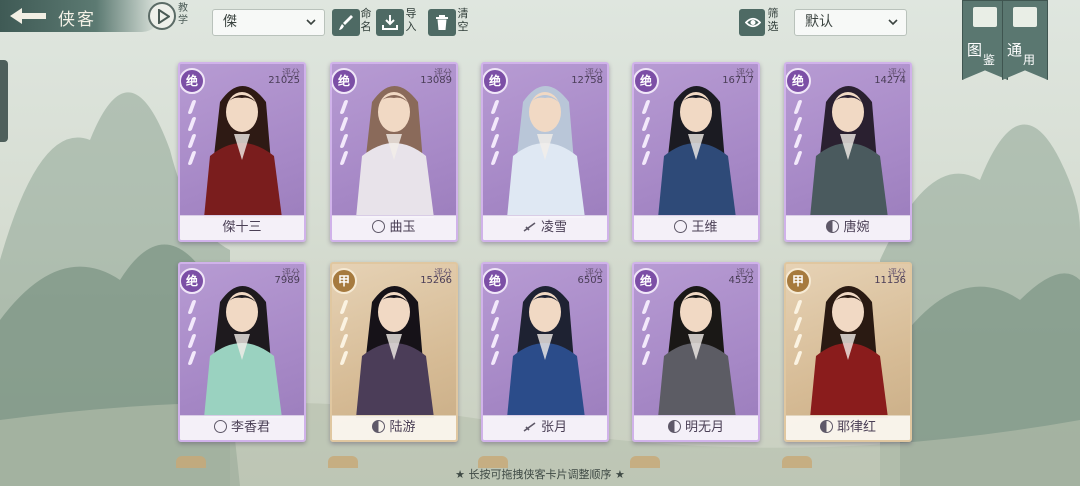  What do you see at coordinates (704, 427) in the screenshot?
I see `hero-name: 明无月` at bounding box center [704, 427].